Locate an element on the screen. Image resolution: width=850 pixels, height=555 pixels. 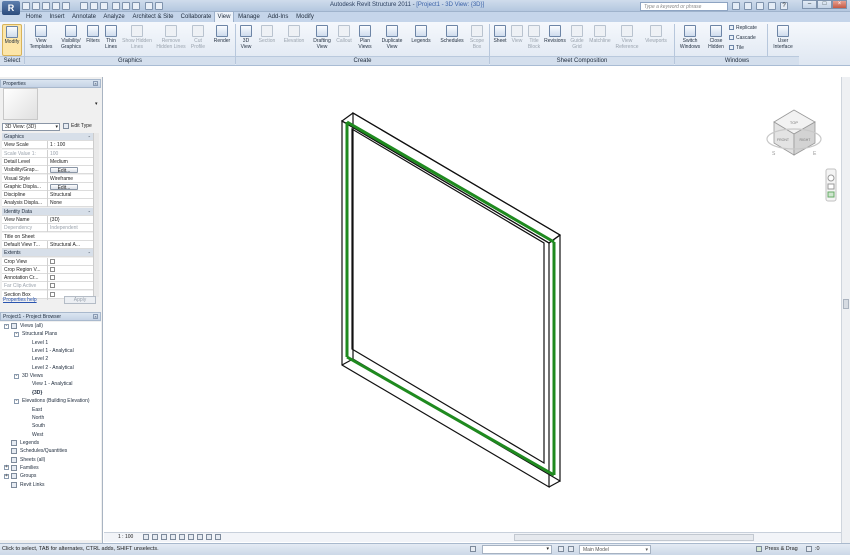
view-reference-button: View Reference is located at coordinates (627, 40).